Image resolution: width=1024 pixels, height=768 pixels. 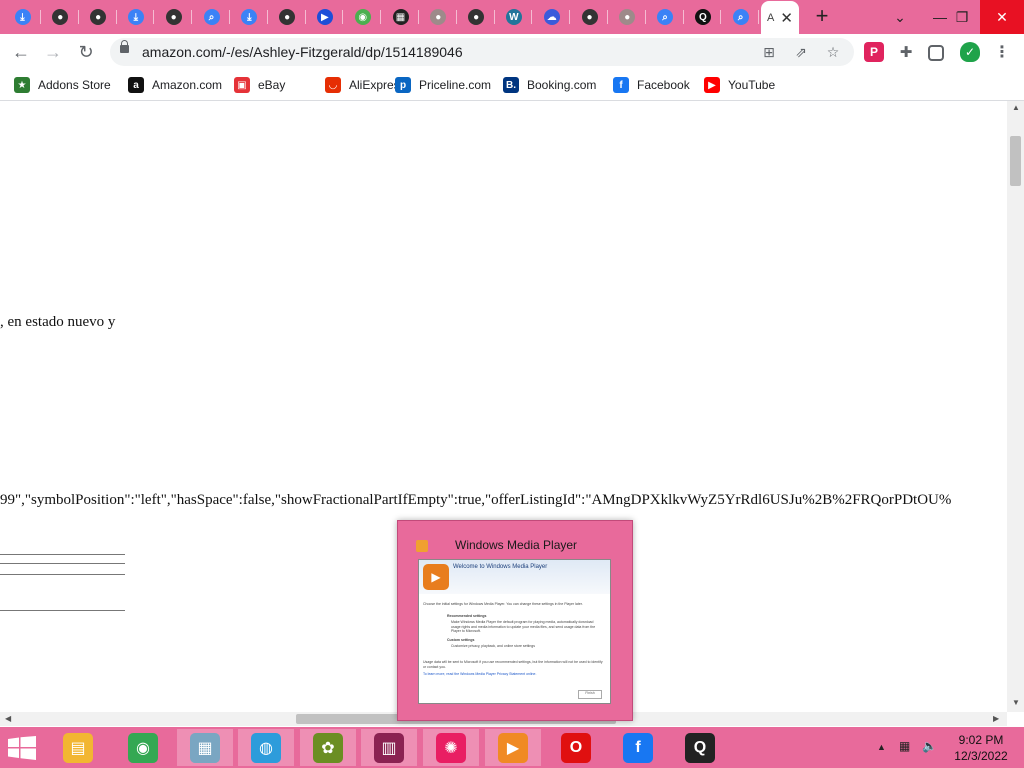 I want to click on aliexpress-icon: ◡, so click(x=333, y=85).